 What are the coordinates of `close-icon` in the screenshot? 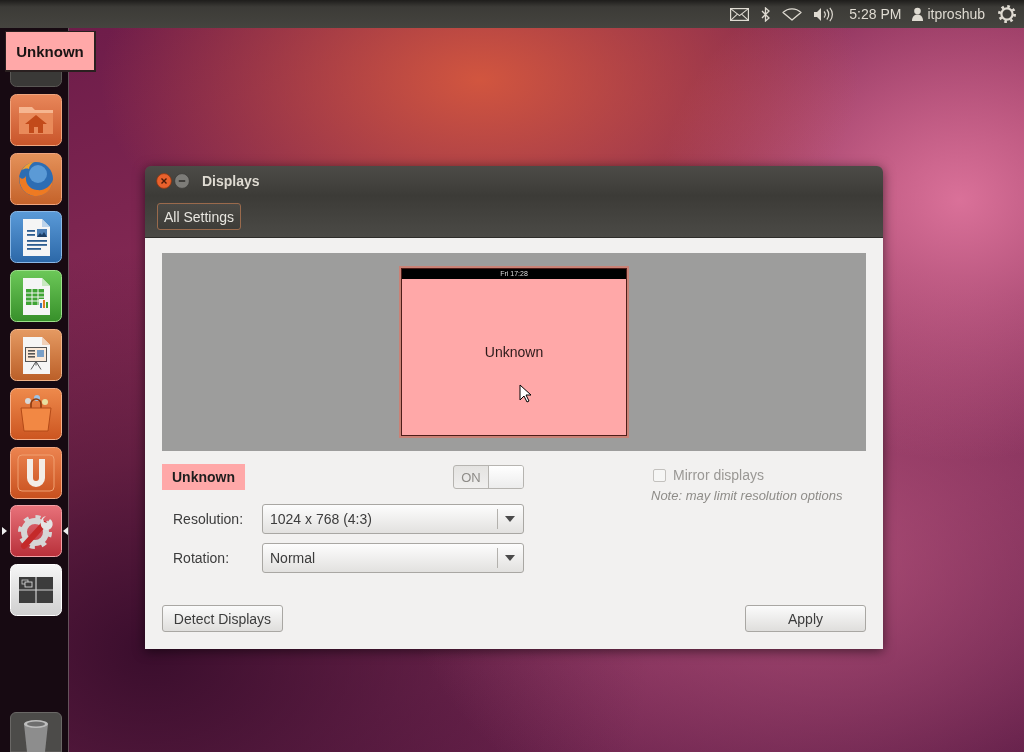 It's located at (164, 181).